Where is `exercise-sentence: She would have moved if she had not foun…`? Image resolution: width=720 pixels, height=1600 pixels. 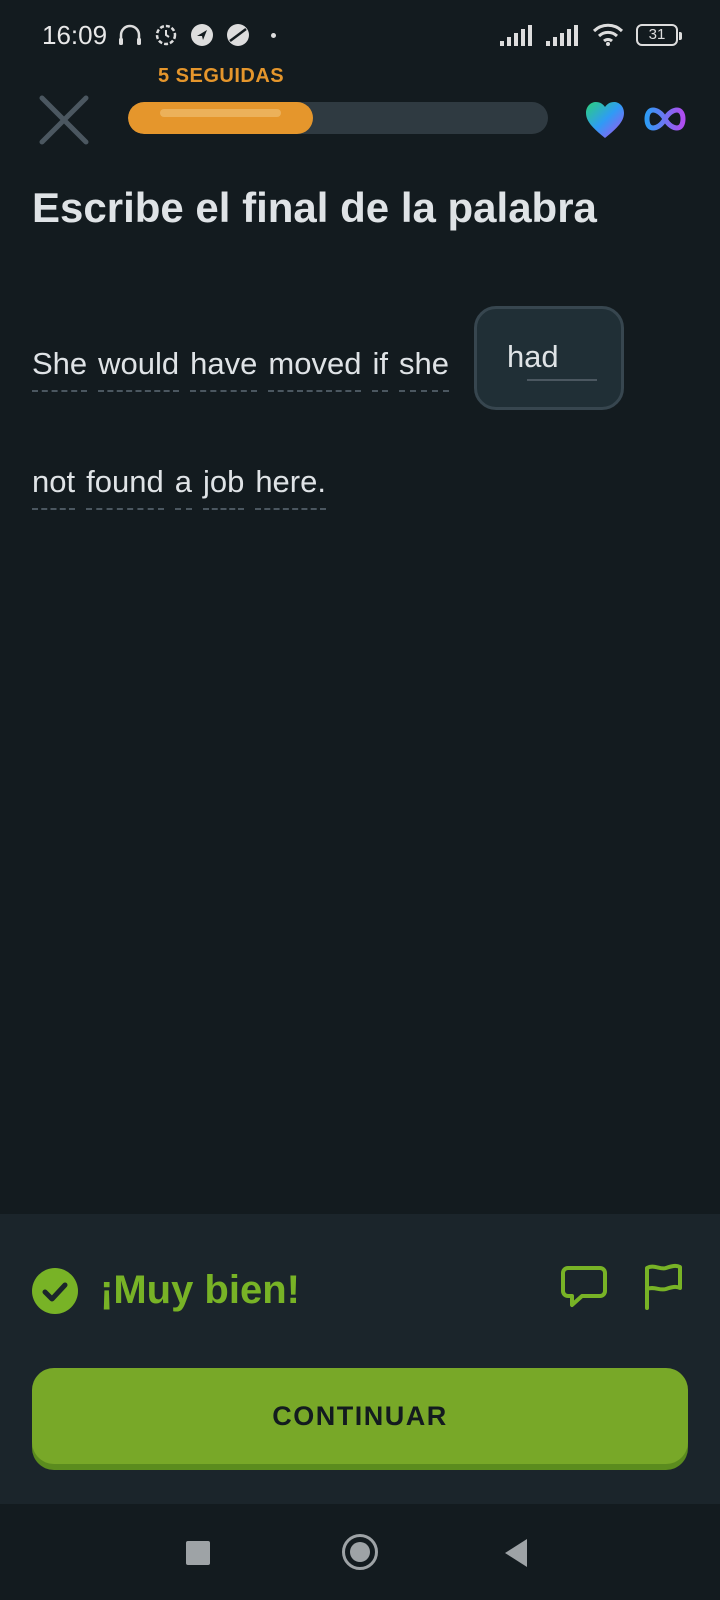
exercise-sentence: She would have moved if she had not foun… is located at coordinates (362, 414).